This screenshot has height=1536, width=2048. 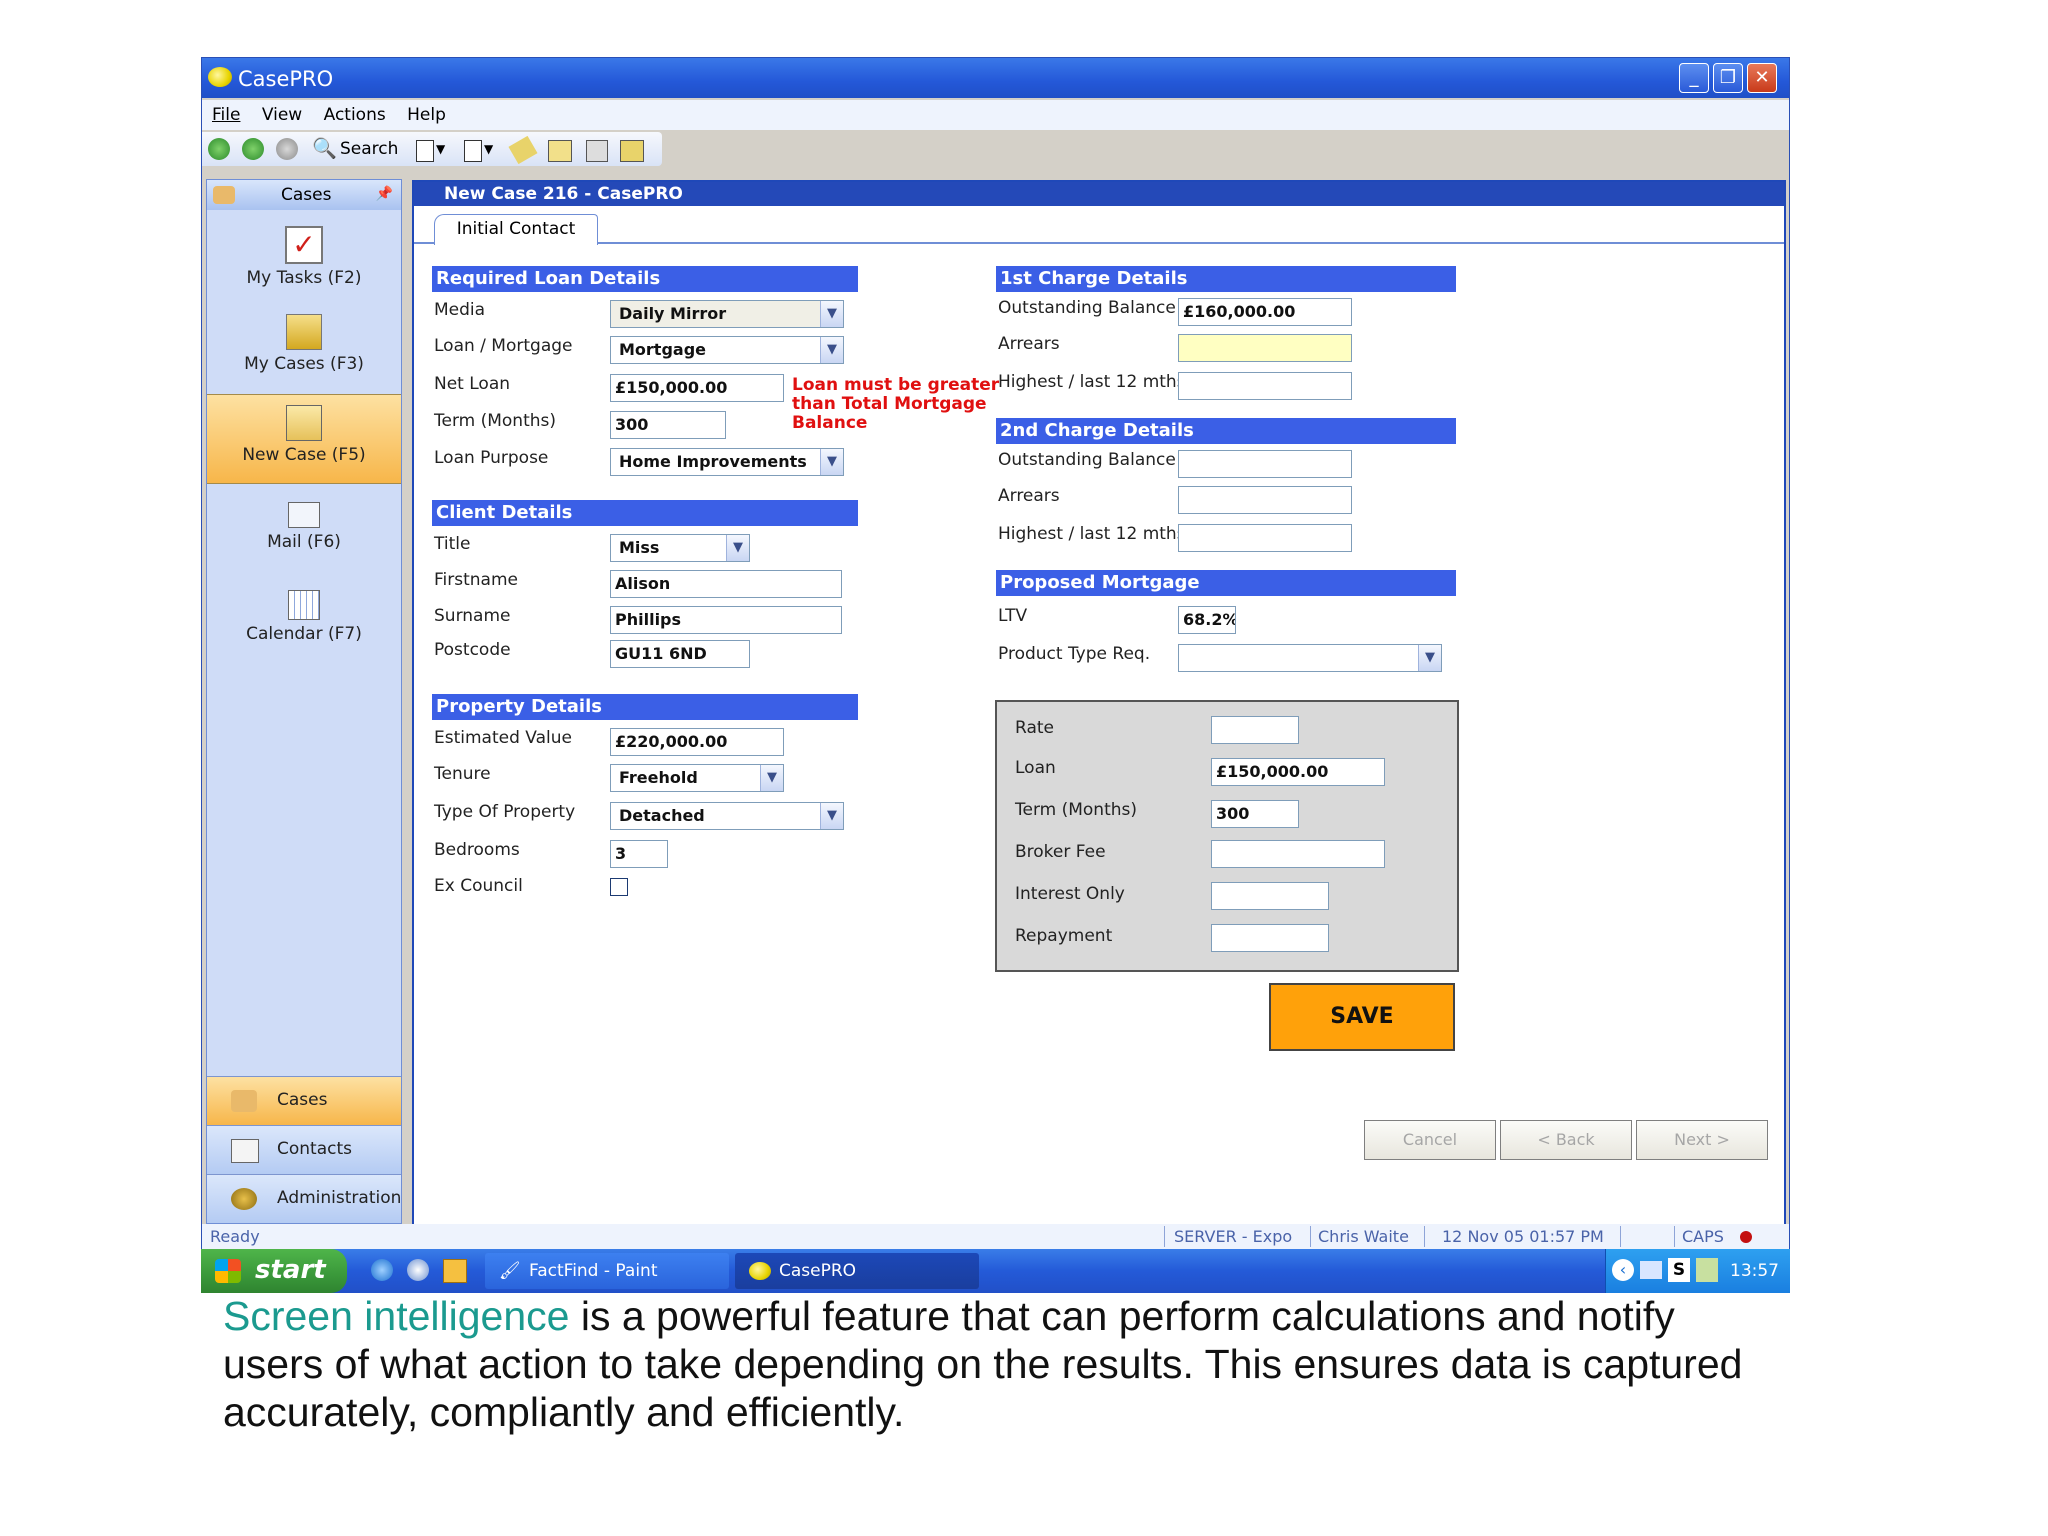 I want to click on ex-council-checkbox, so click(x=619, y=887).